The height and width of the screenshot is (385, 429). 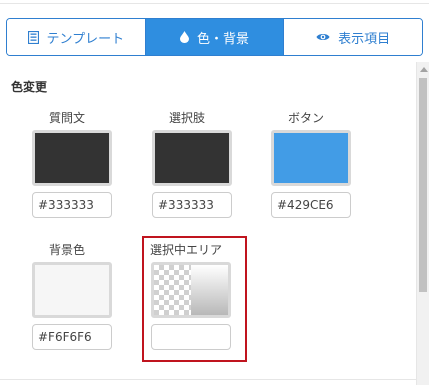 What do you see at coordinates (223, 39) in the screenshot?
I see `tab-color-background-label: 色・背景` at bounding box center [223, 39].